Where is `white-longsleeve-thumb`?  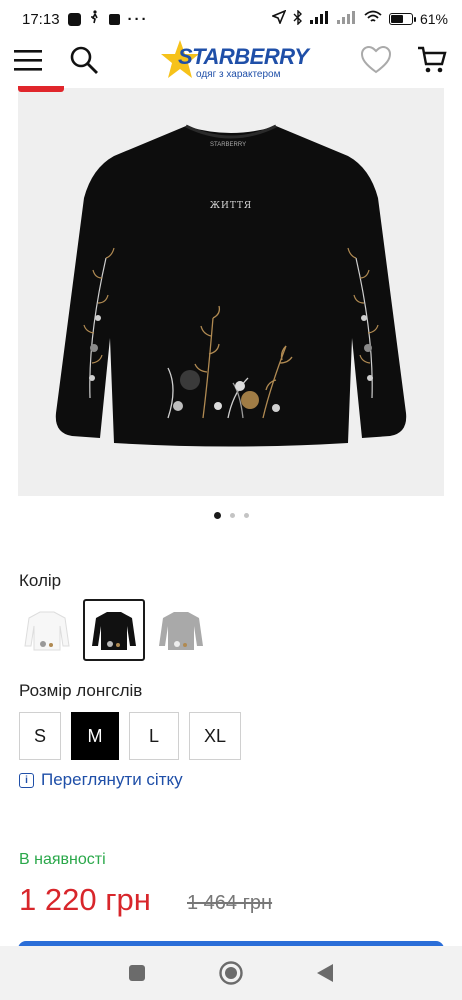
white-longsleeve-thumb is located at coordinates (47, 631).